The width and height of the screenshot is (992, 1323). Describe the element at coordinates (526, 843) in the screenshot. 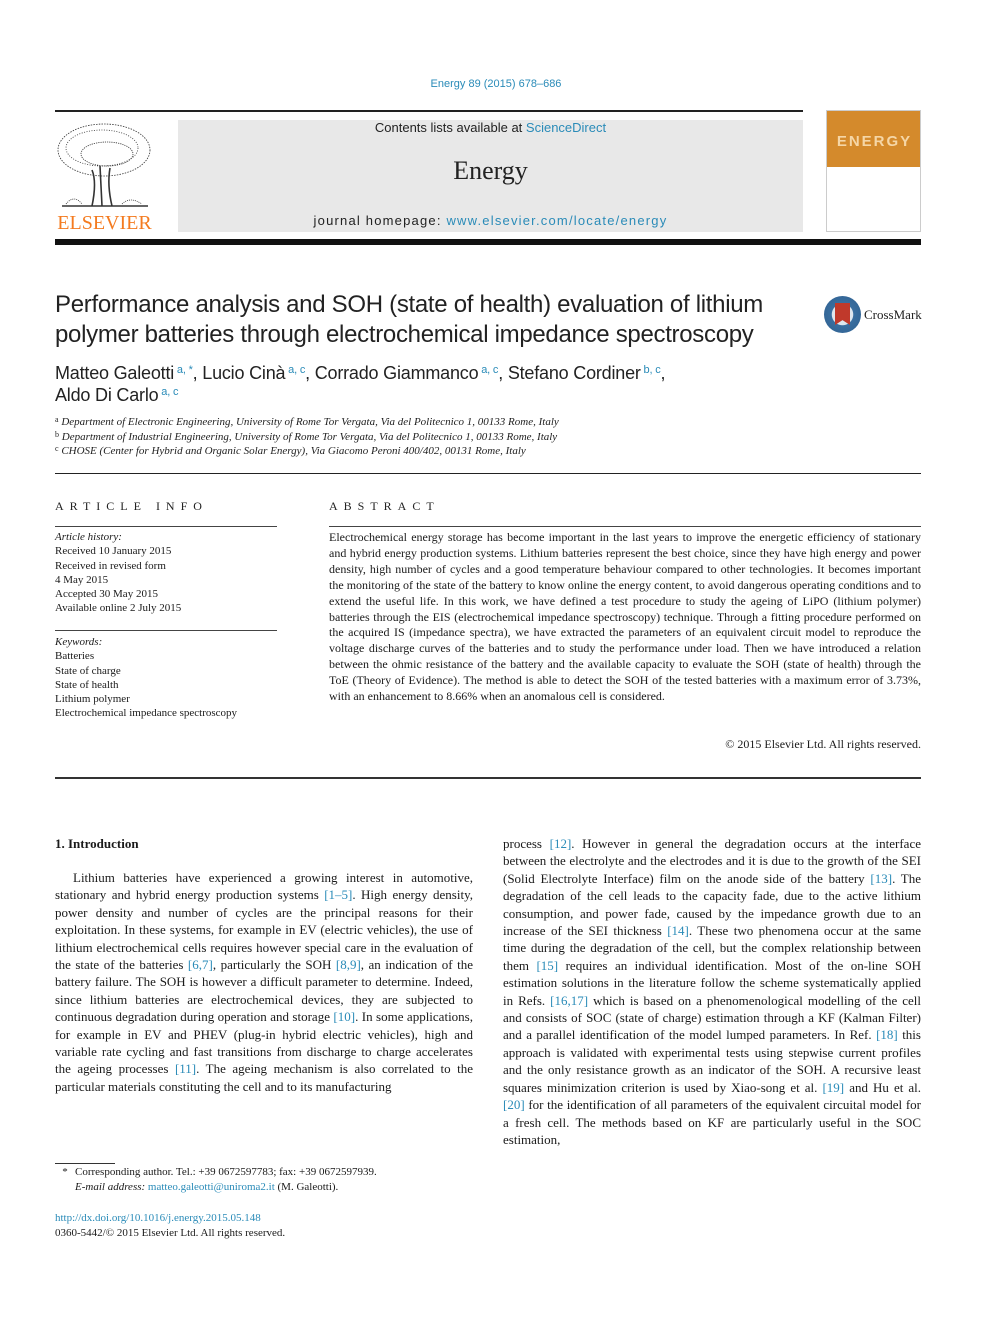

I see `body-text: process` at that location.